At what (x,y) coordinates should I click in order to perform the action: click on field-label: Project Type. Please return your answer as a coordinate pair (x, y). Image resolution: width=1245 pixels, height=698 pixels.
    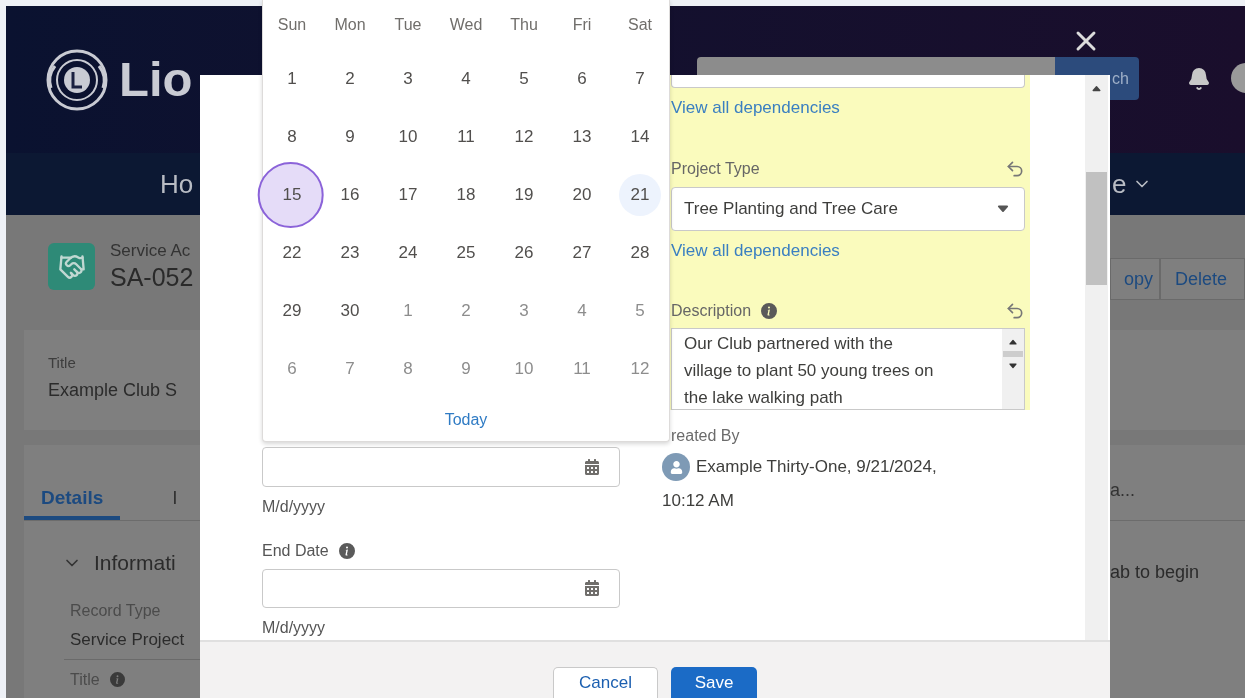
    Looking at the image, I should click on (715, 168).